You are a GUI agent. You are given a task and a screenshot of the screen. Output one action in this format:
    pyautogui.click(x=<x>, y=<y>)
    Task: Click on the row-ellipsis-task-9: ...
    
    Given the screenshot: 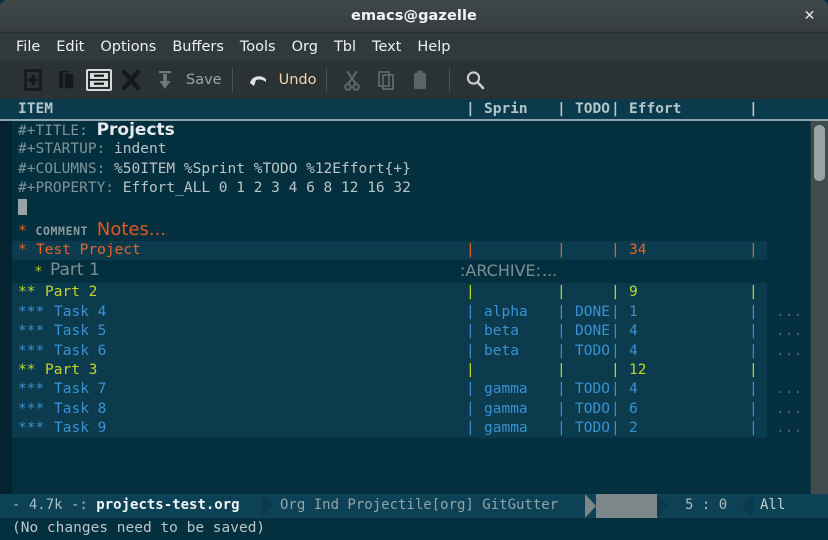 What is the action you would take?
    pyautogui.click(x=789, y=428)
    